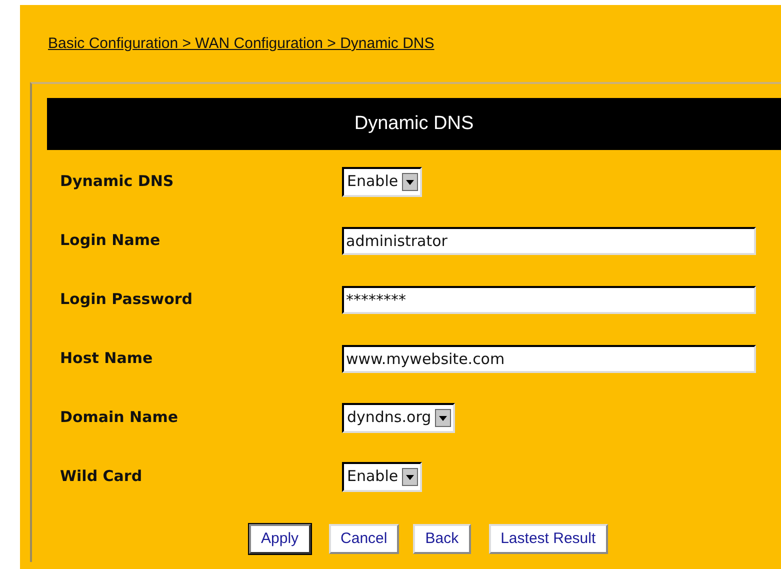  What do you see at coordinates (442, 539) in the screenshot?
I see `form-button: Back` at bounding box center [442, 539].